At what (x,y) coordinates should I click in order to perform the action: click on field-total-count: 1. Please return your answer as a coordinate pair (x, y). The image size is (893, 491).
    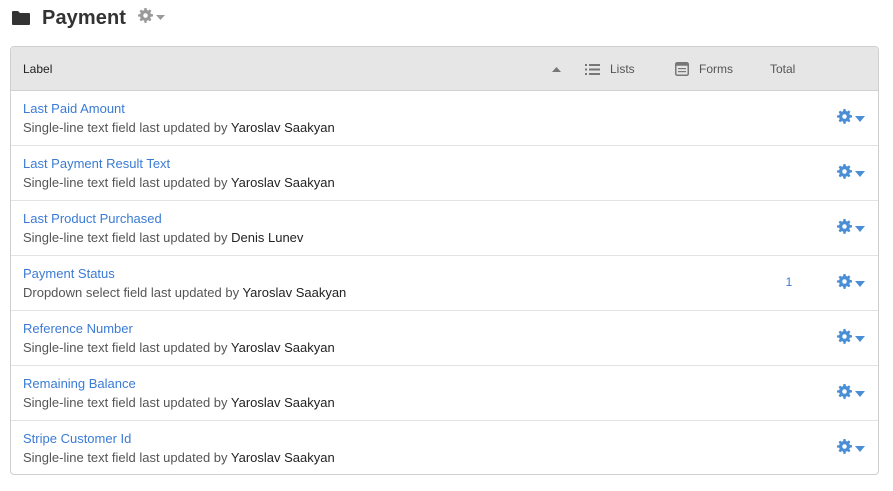
    Looking at the image, I should click on (789, 282).